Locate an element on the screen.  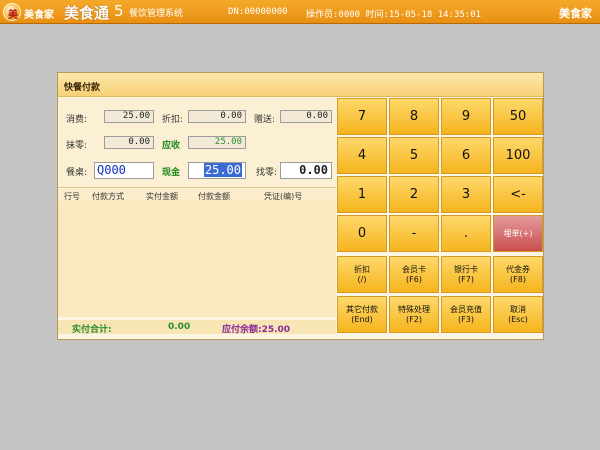
voucher-button: 代金券 (F8) is located at coordinates (518, 274).